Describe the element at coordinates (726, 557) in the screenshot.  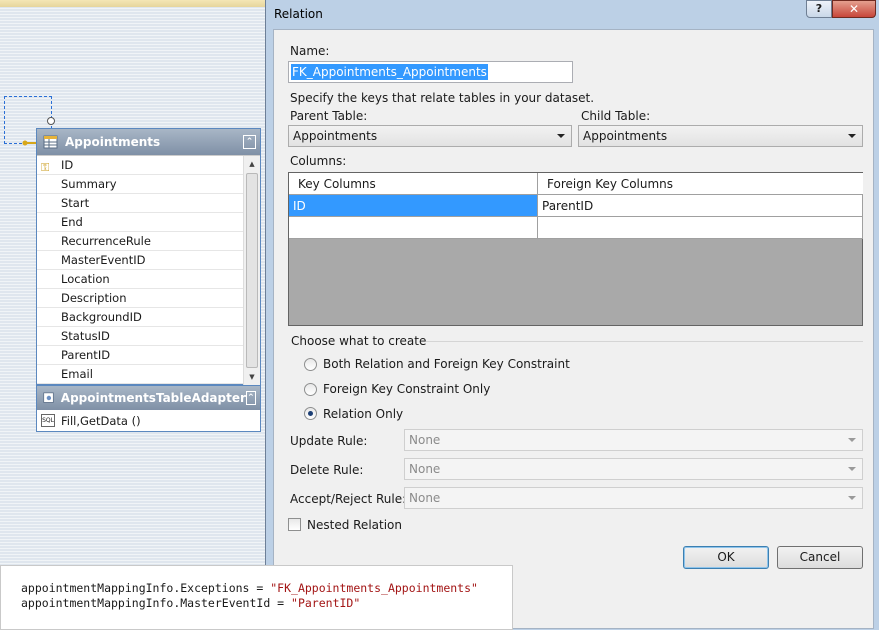
I see `ok-button: OK` at that location.